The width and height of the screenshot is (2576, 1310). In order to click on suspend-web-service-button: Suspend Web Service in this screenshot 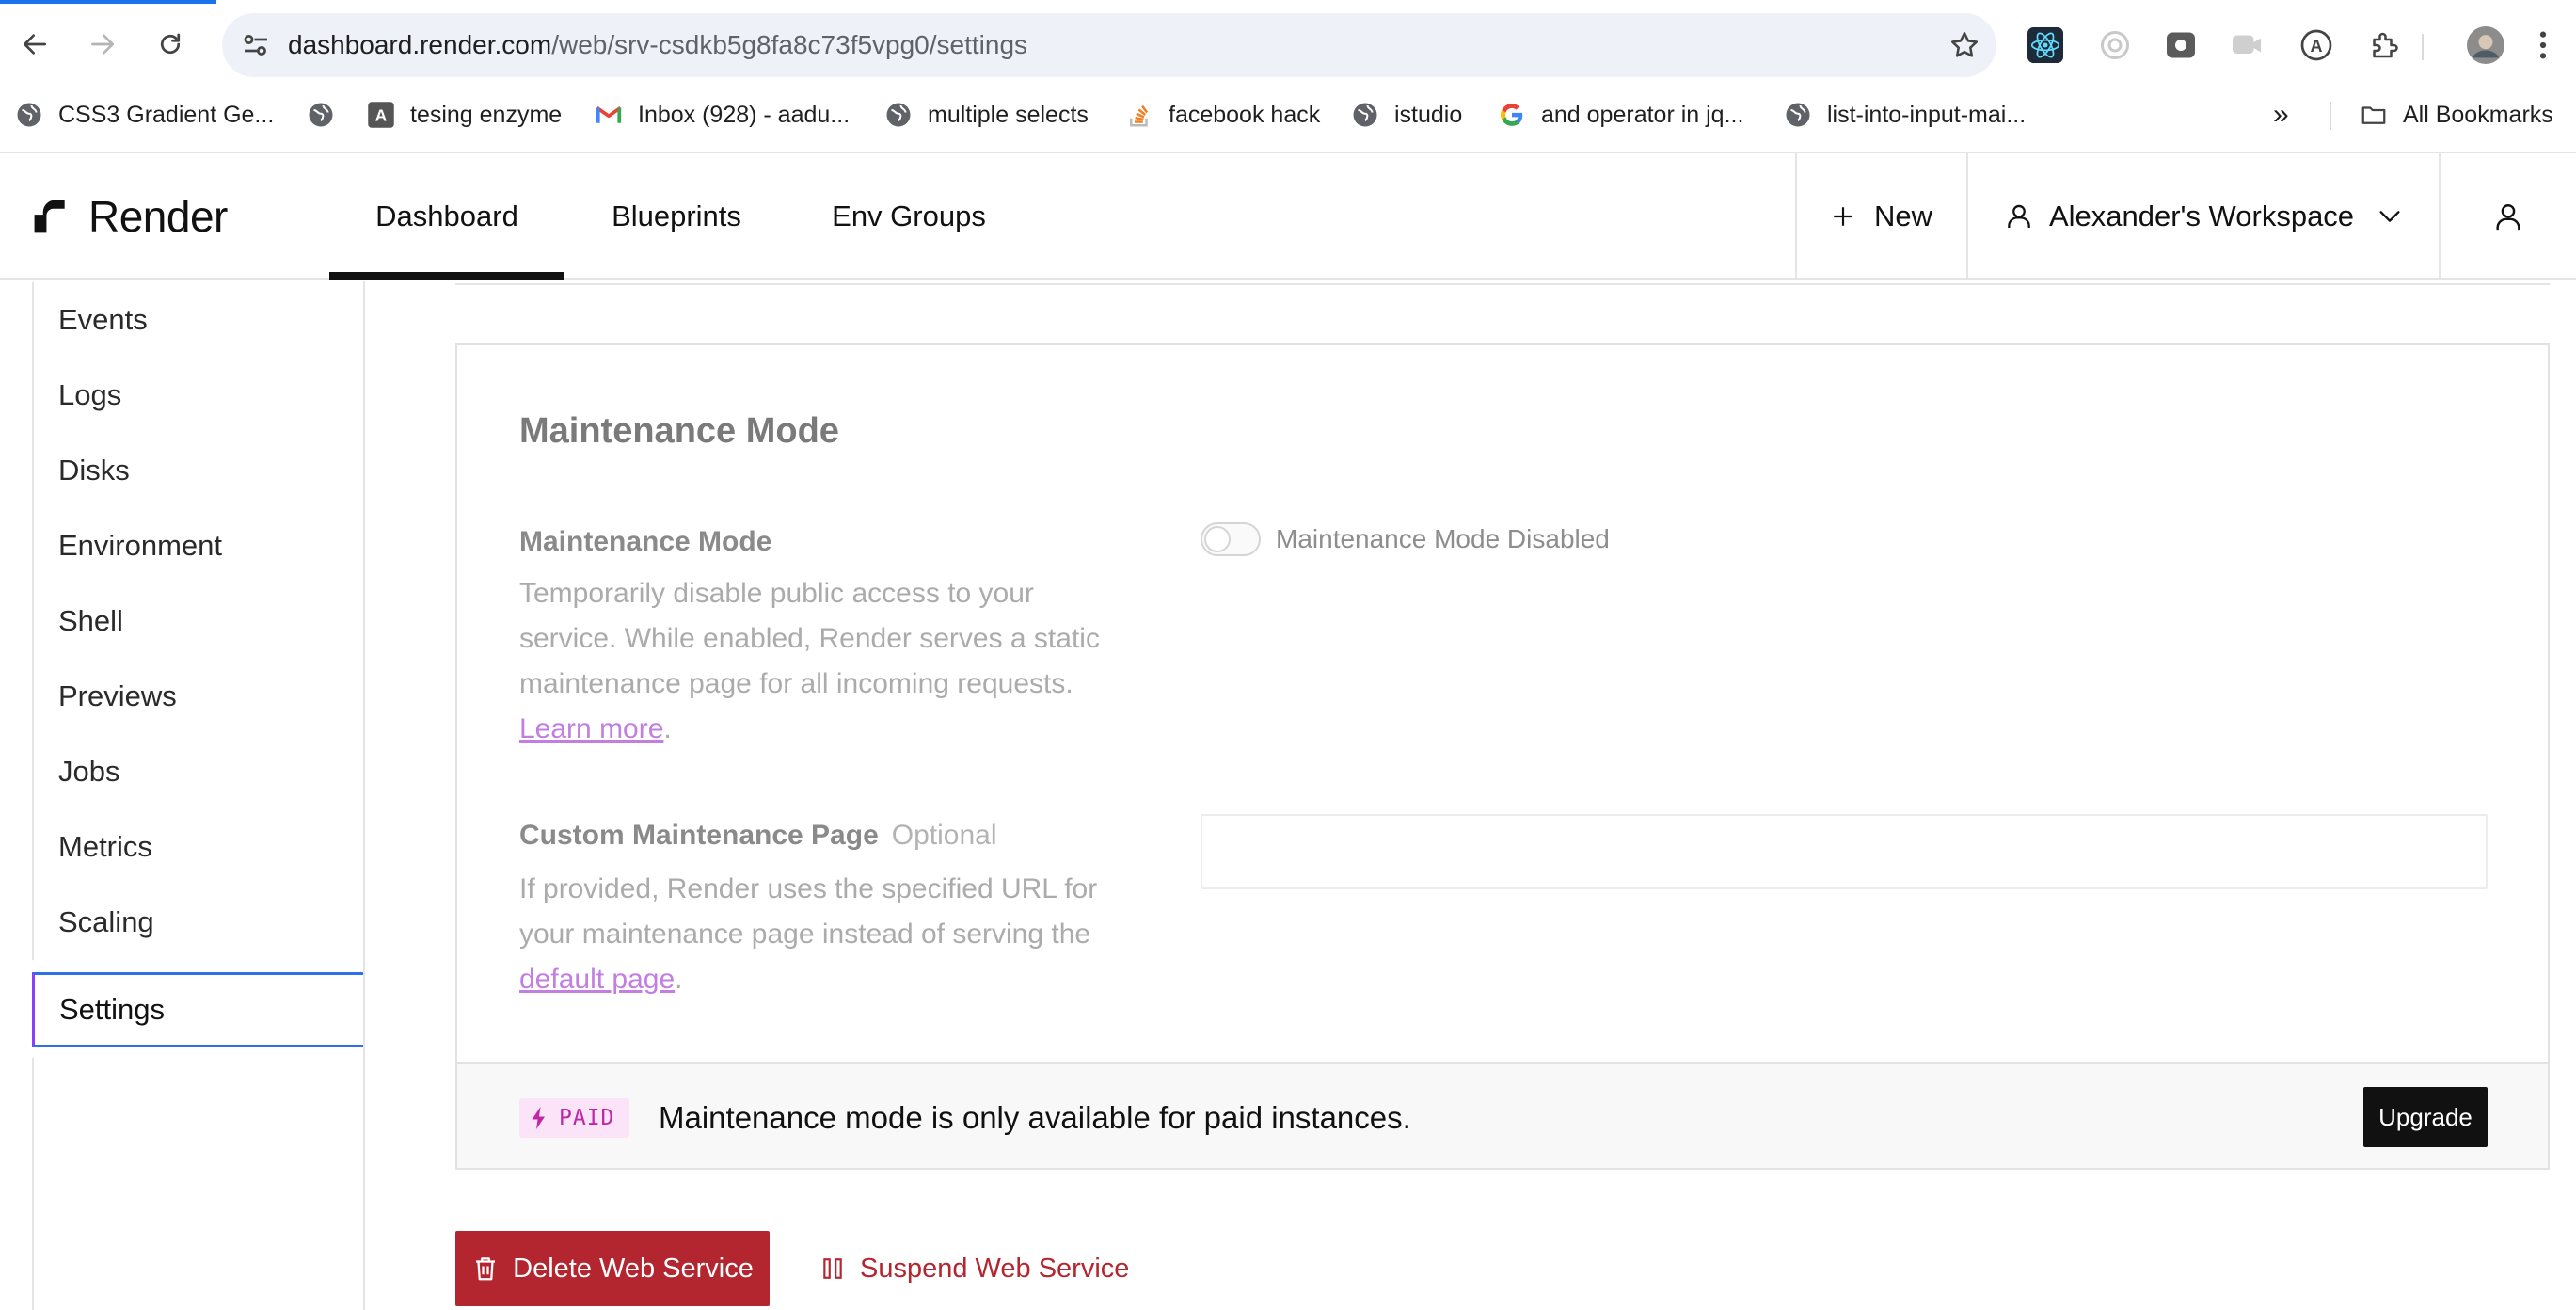, I will do `click(974, 1268)`.